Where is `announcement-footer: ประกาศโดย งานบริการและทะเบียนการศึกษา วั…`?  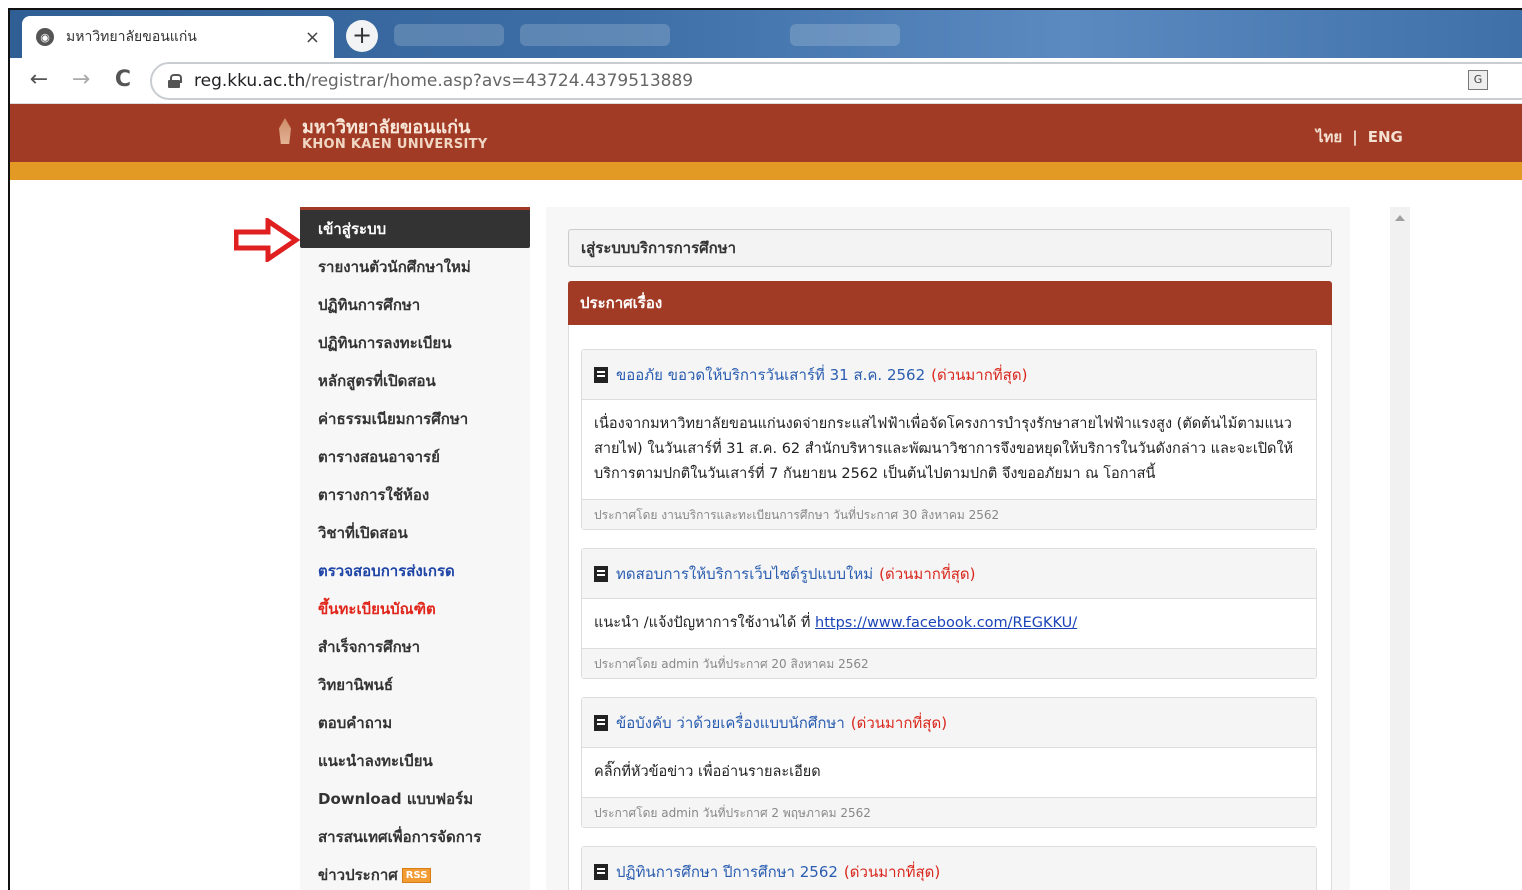 announcement-footer: ประกาศโดย งานบริการและทะเบียนการศึกษา วั… is located at coordinates (949, 514).